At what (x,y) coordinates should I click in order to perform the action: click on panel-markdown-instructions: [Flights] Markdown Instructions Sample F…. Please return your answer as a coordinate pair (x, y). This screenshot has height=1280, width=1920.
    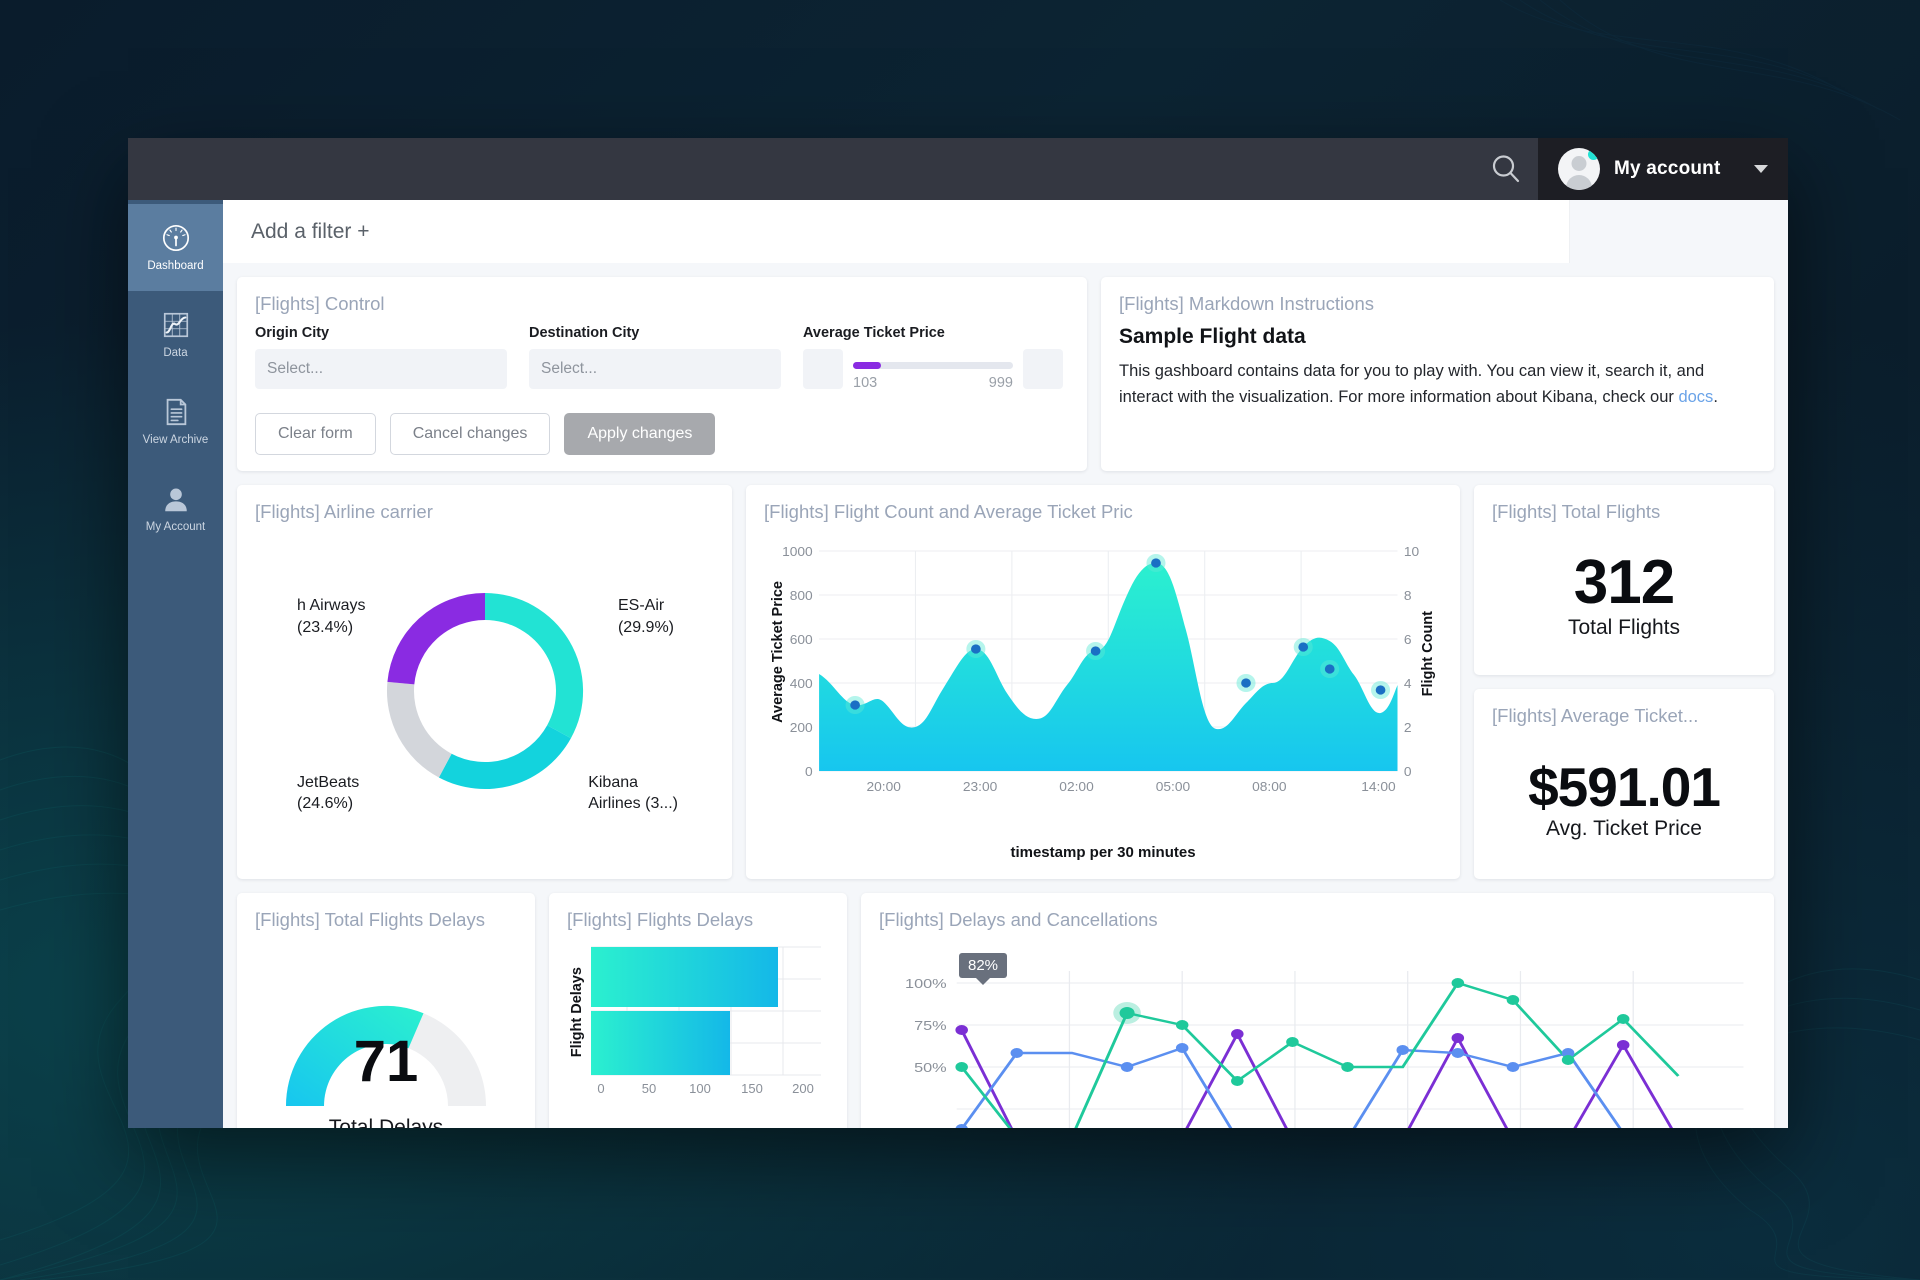
    Looking at the image, I should click on (1437, 374).